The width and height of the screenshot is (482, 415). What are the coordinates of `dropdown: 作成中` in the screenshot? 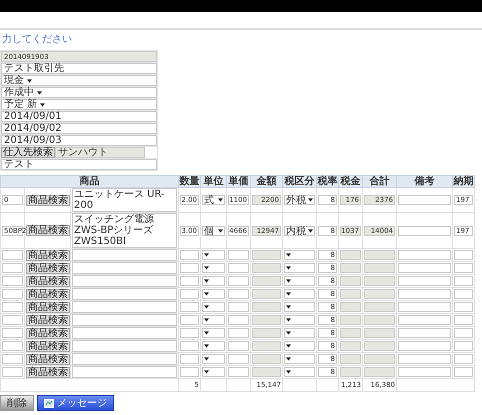 It's located at (79, 92).